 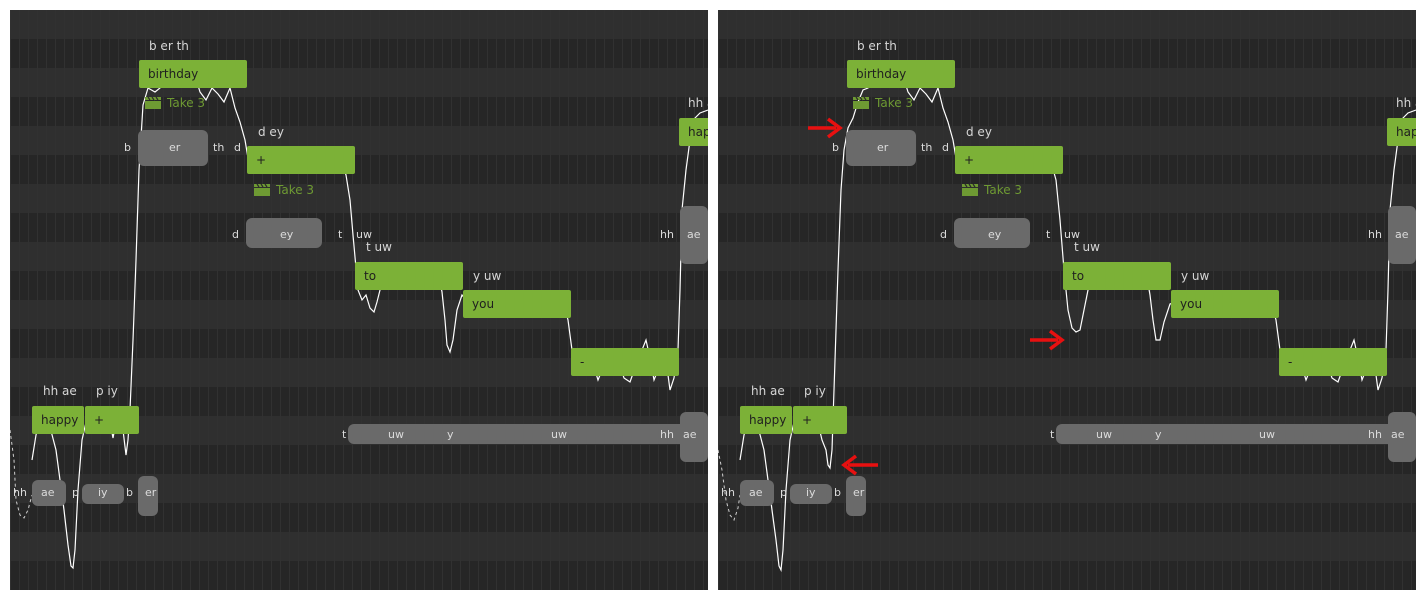 What do you see at coordinates (169, 46) in the screenshot?
I see `phoneme-label: b er th` at bounding box center [169, 46].